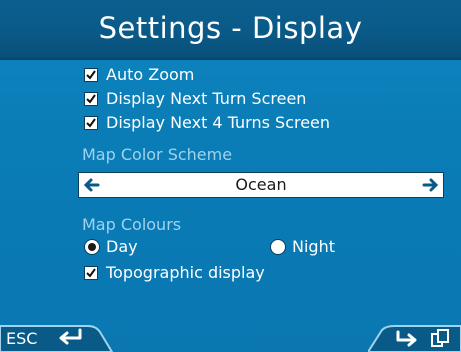  What do you see at coordinates (157, 154) in the screenshot?
I see `map-color-scheme-label: Map Color Scheme` at bounding box center [157, 154].